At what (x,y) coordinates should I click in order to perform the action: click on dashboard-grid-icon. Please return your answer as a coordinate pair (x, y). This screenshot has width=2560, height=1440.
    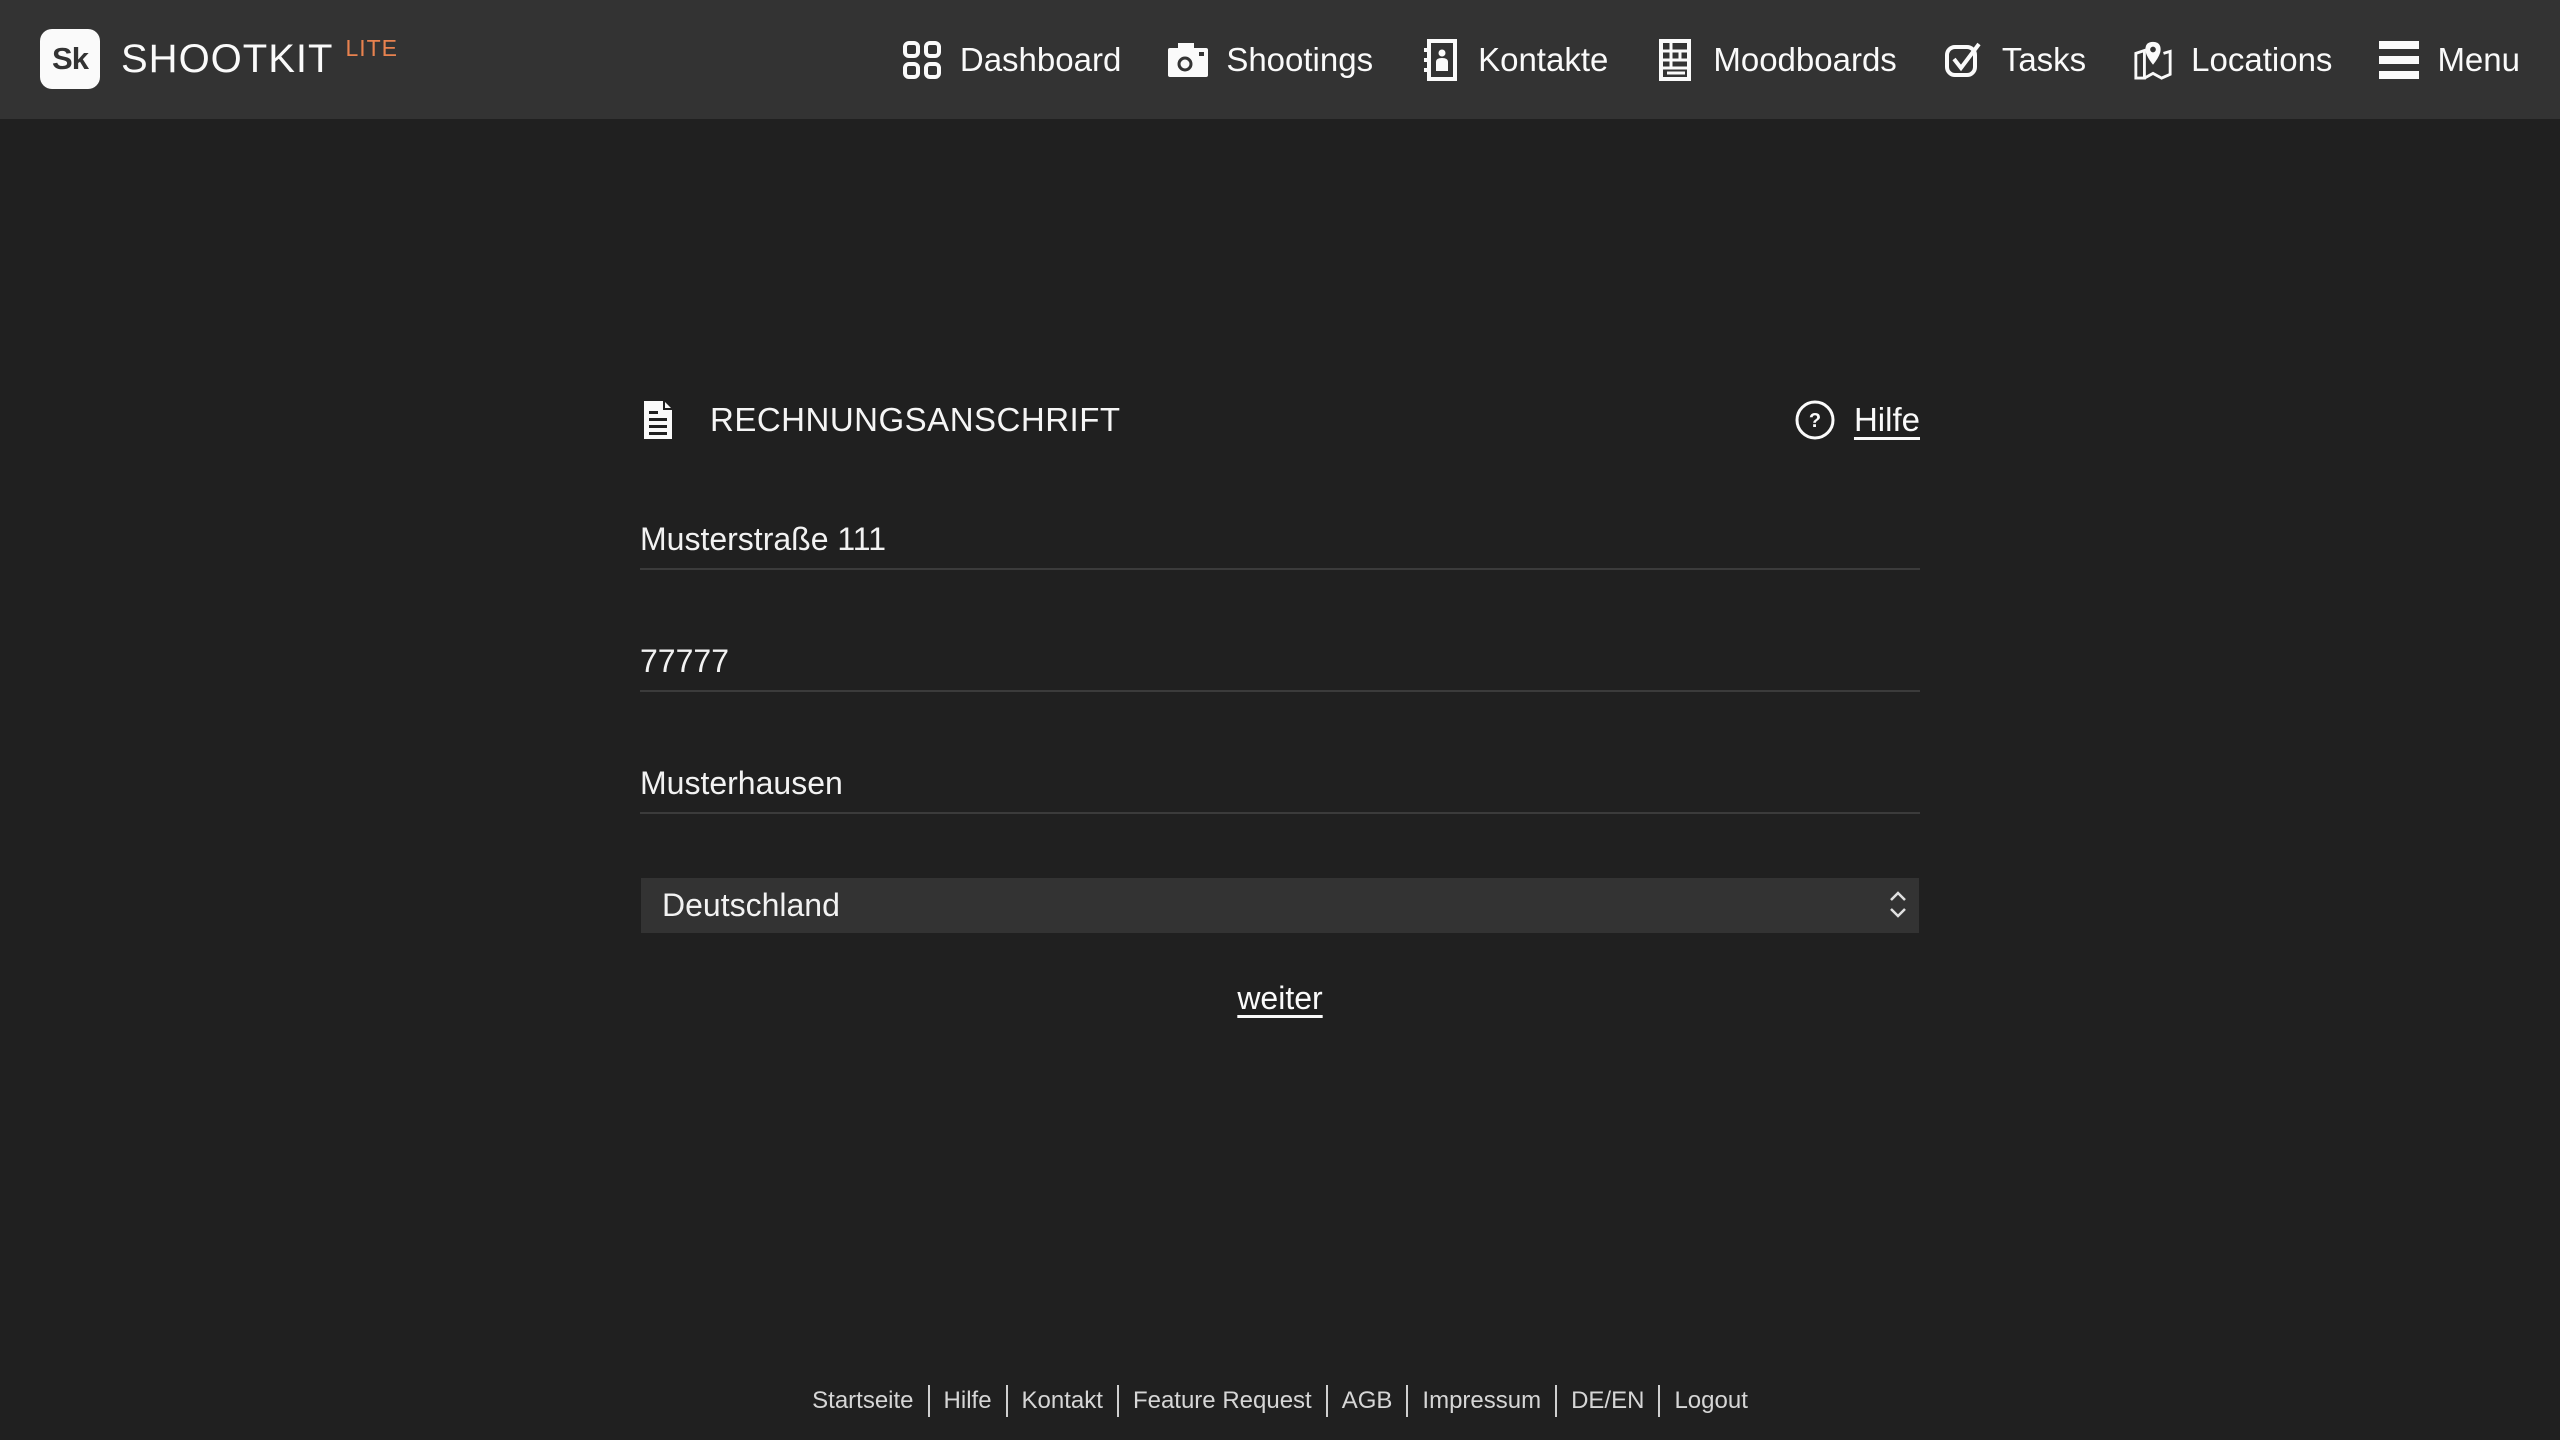
    Looking at the image, I should click on (922, 60).